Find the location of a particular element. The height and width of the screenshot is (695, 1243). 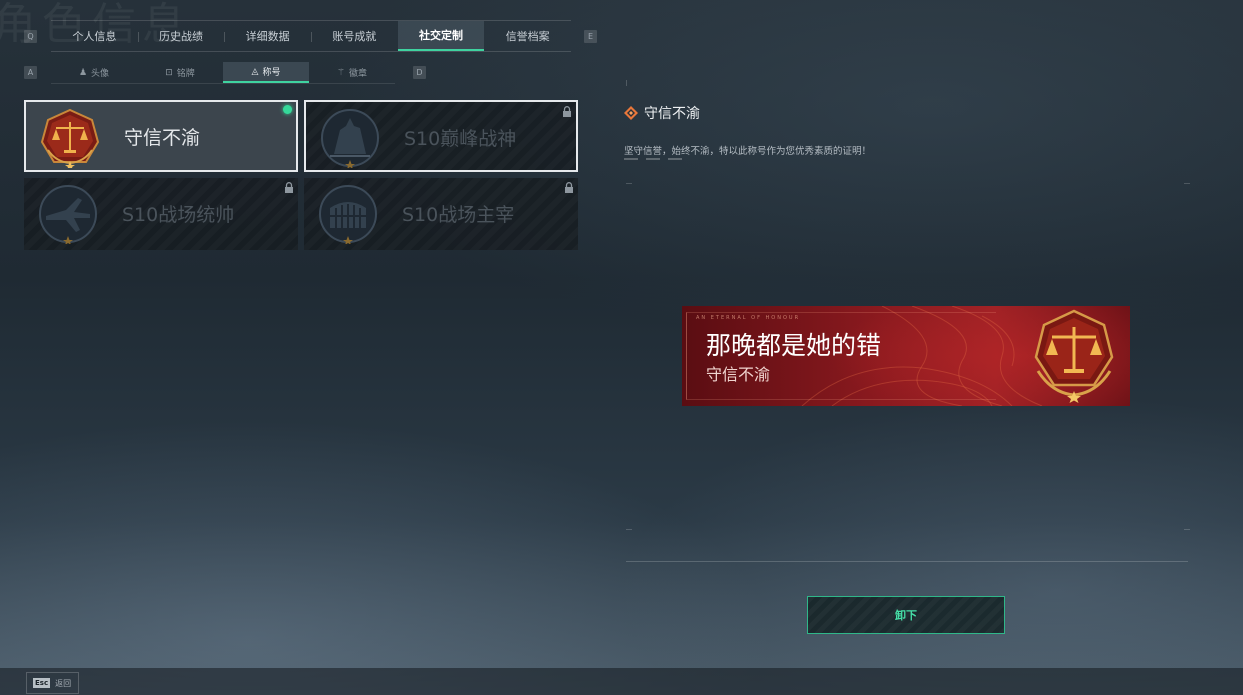

subtab-badge: ⚚ 徽章 is located at coordinates (352, 72).